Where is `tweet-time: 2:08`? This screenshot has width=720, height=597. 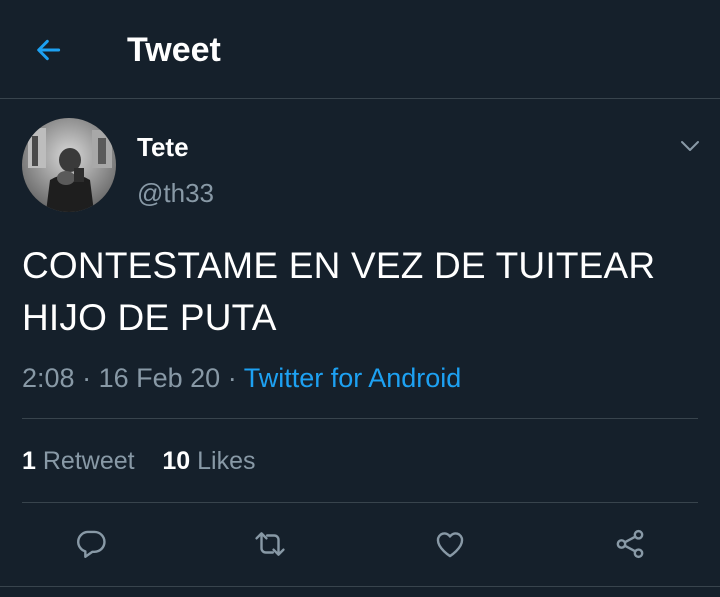
tweet-time: 2:08 is located at coordinates (48, 378).